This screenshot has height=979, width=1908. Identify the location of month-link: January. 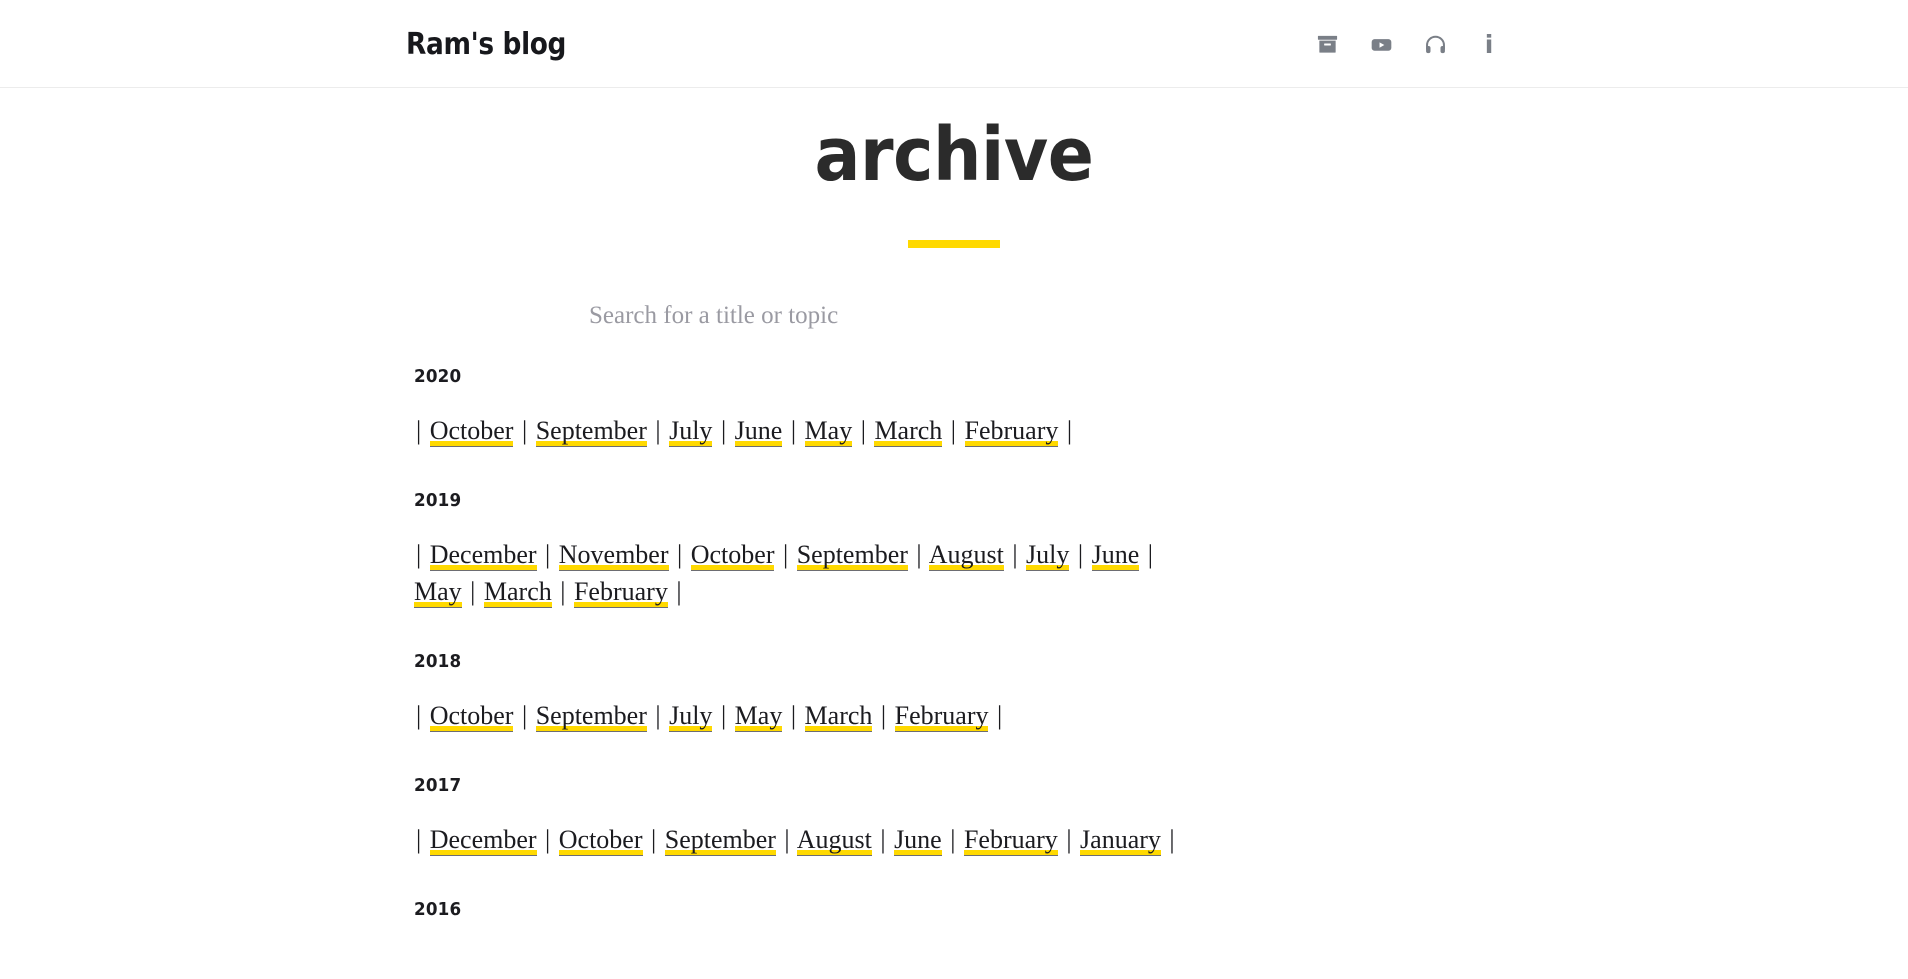
(1120, 840).